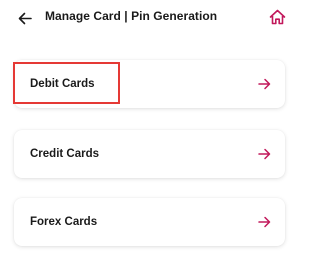 The width and height of the screenshot is (320, 274). I want to click on arrow-left-icon, so click(25, 18).